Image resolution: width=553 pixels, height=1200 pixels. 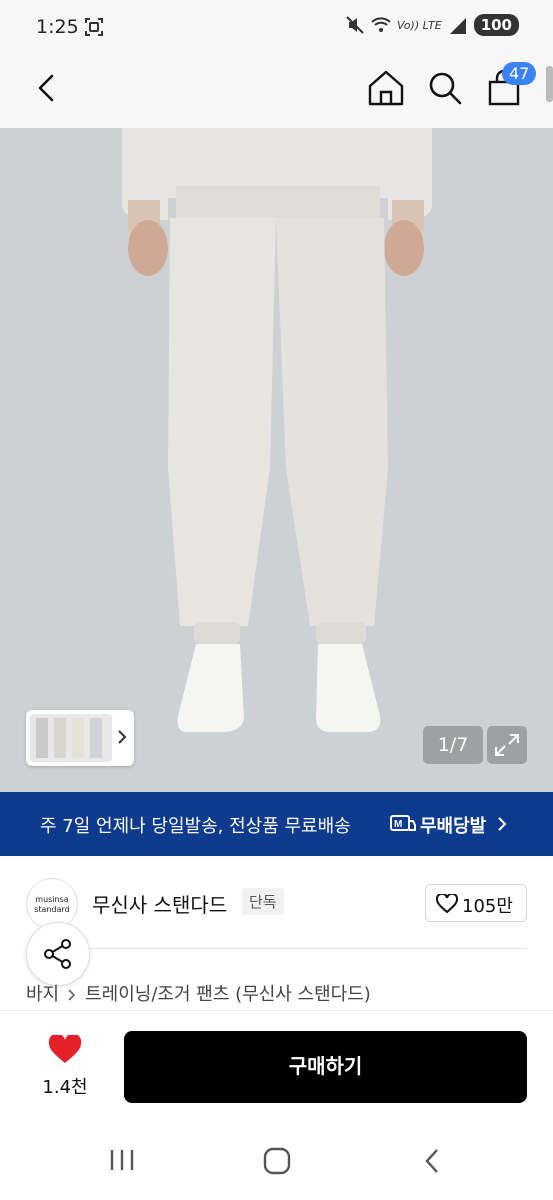 I want to click on volte-icon: Vo)) LTE, so click(x=419, y=25).